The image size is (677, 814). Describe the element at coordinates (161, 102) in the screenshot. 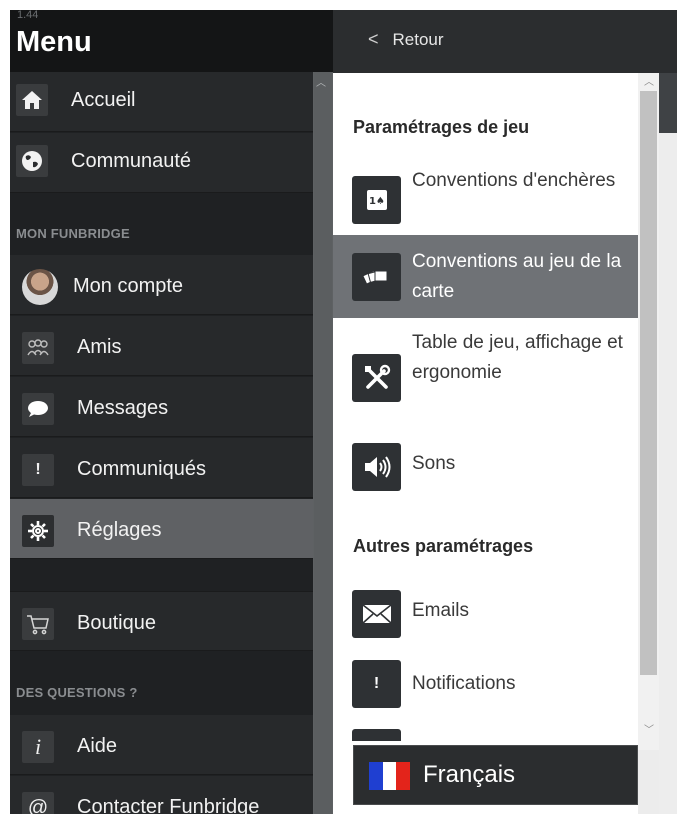

I see `menu-item-accueil: Accueil` at that location.